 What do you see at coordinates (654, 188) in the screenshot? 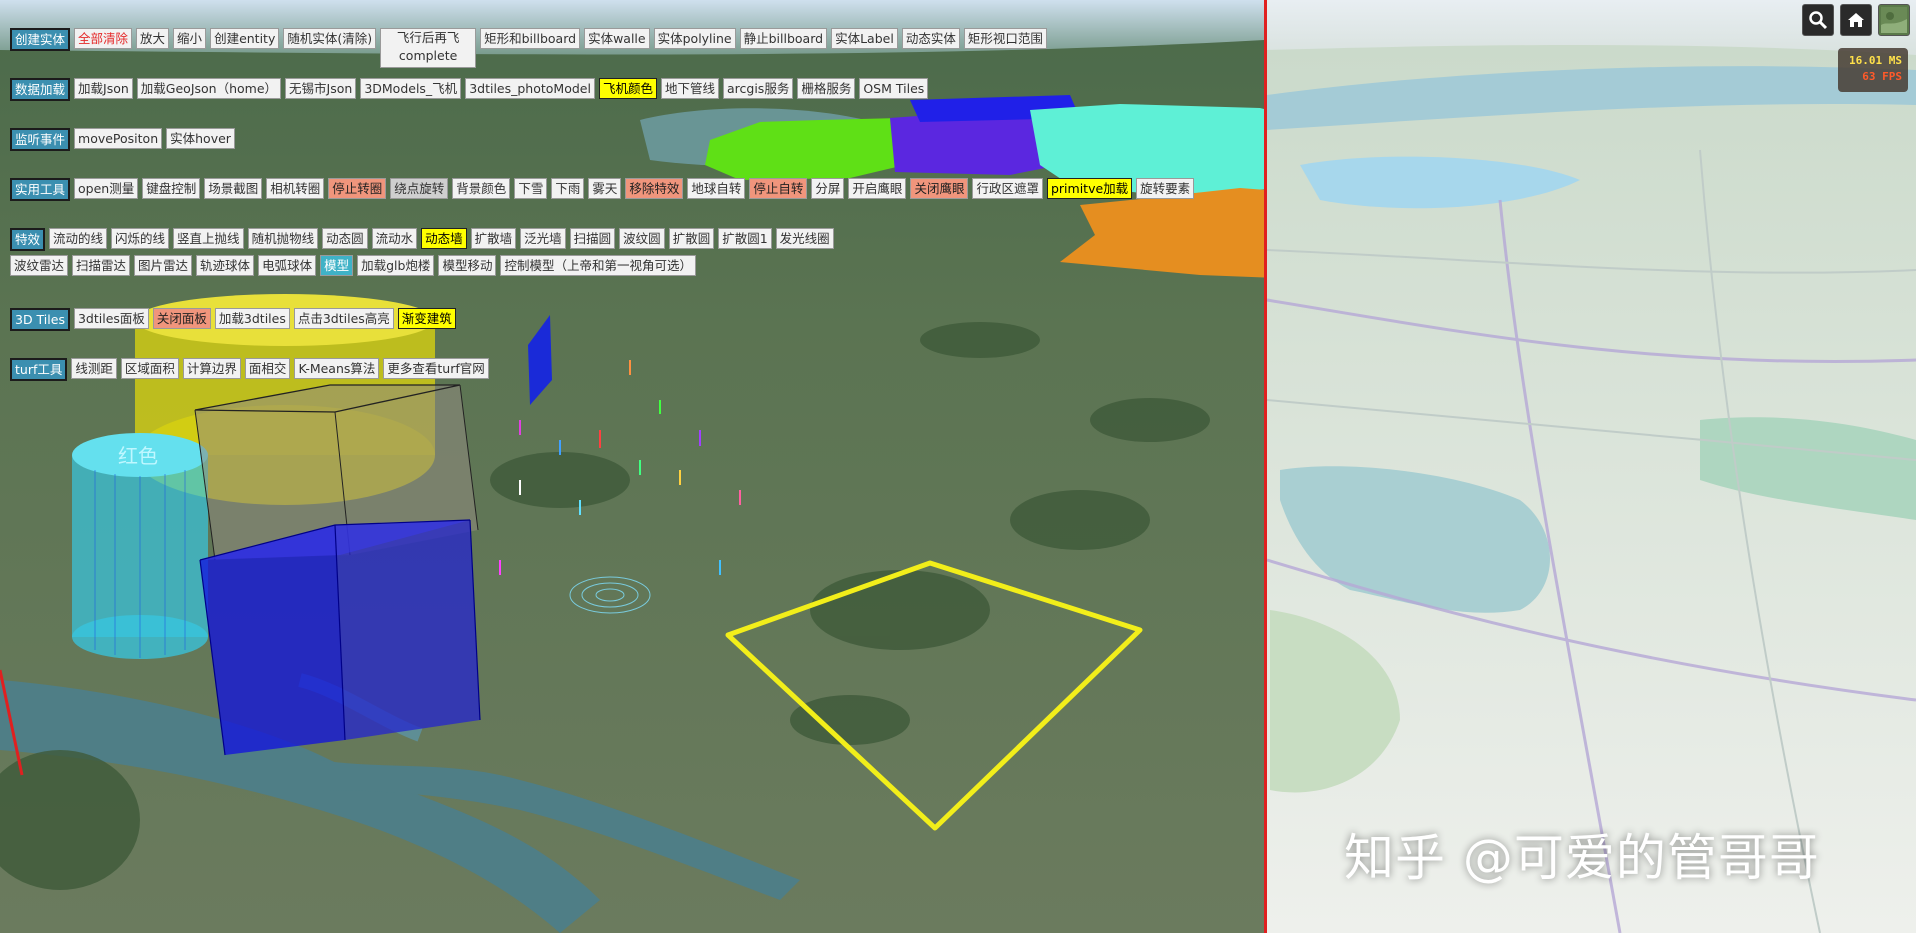
I see `remove-effects-button: 移除特效` at bounding box center [654, 188].